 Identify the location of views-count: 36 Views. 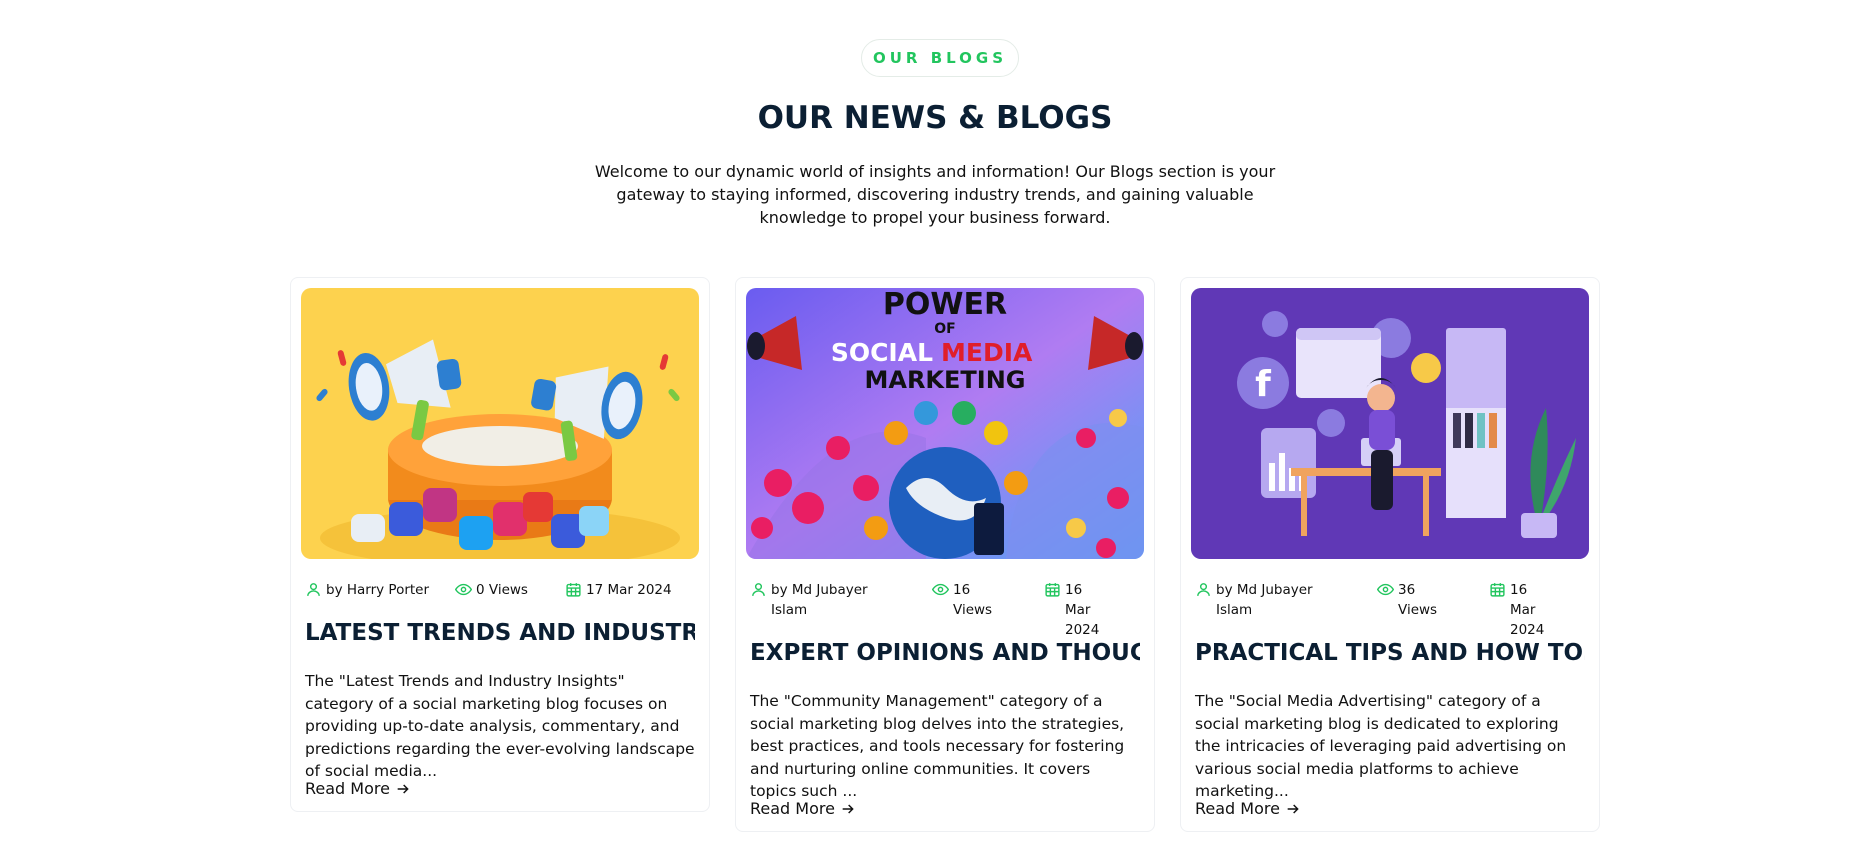
(1418, 600).